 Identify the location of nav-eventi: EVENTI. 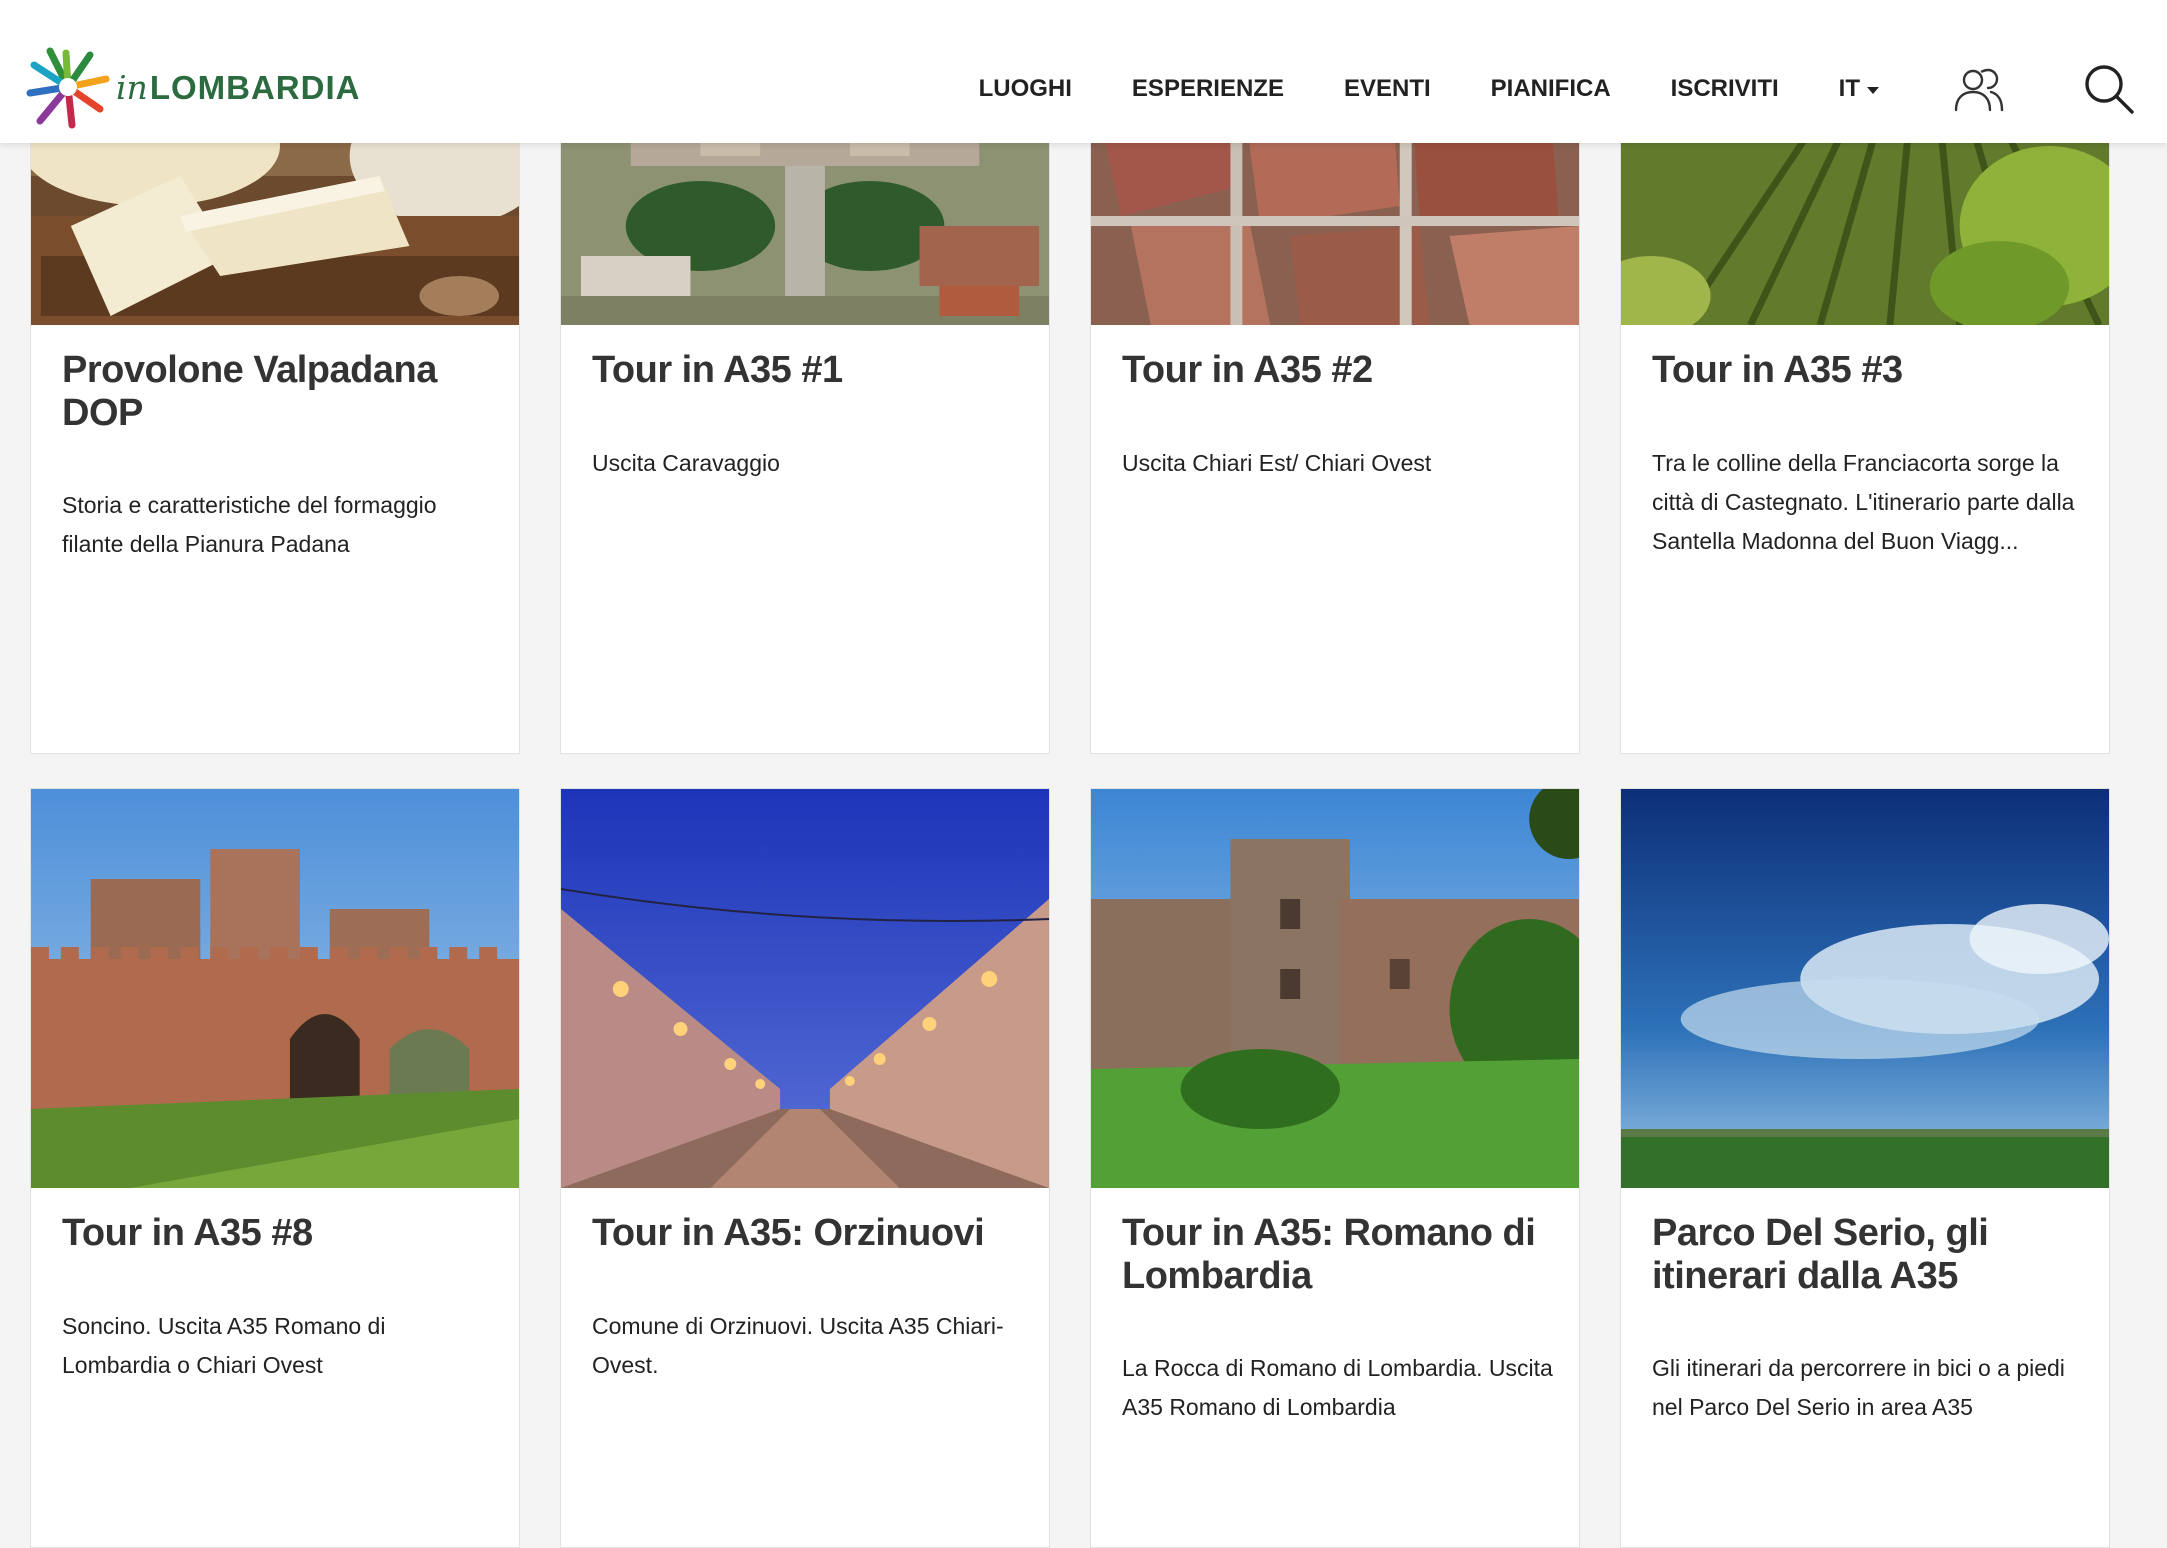
(1387, 89).